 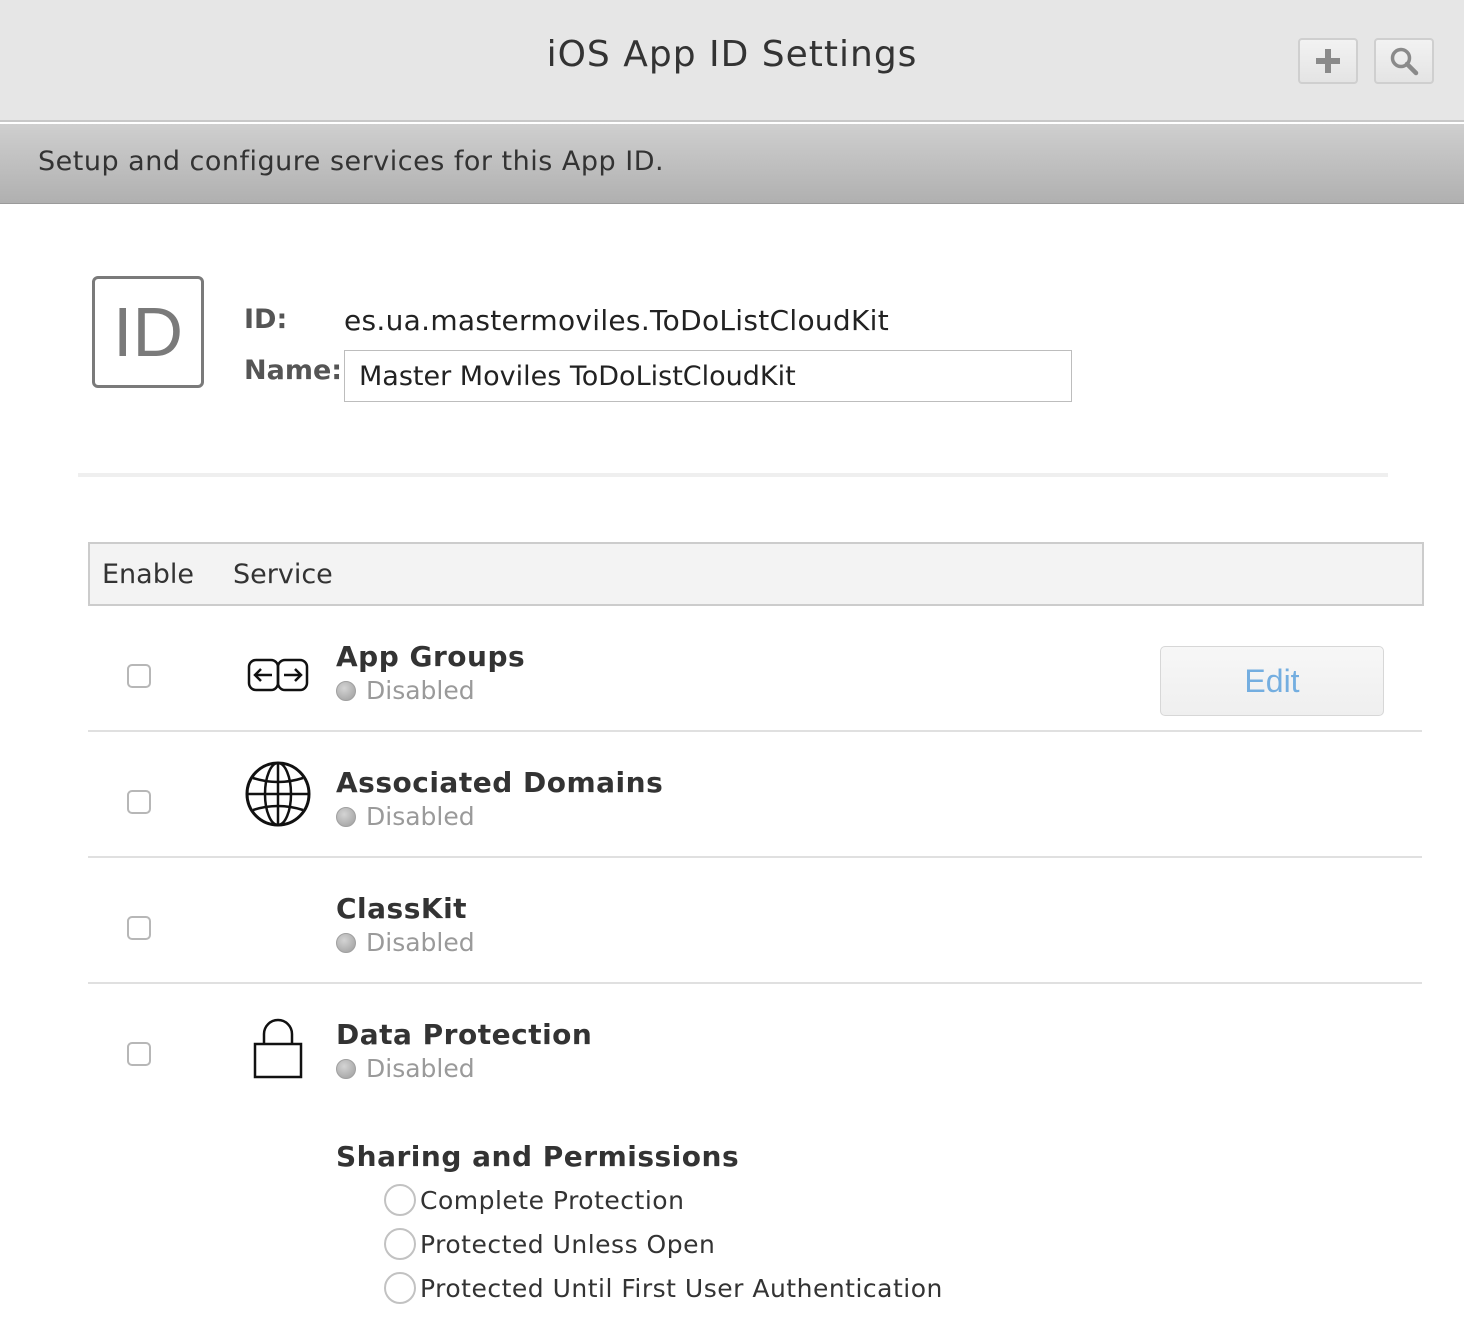 I want to click on app-groups-icon, so click(x=278, y=675).